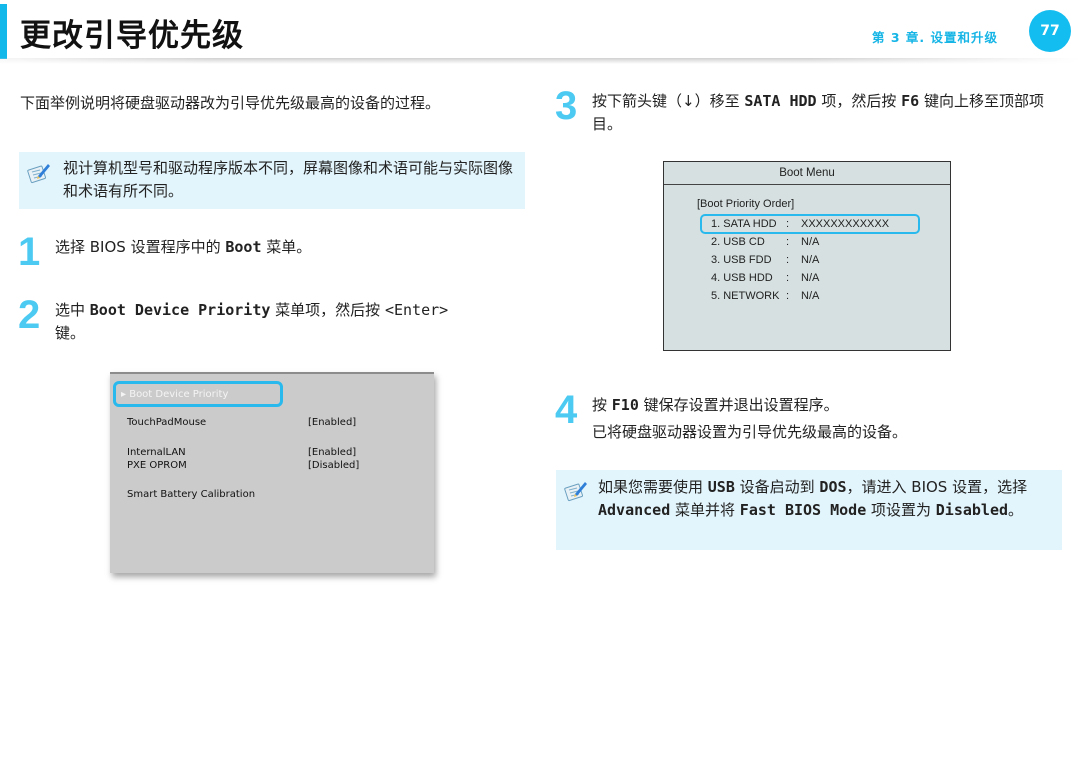 The width and height of the screenshot is (1080, 766). I want to click on note-text-part: 如果您需要使用, so click(653, 487).